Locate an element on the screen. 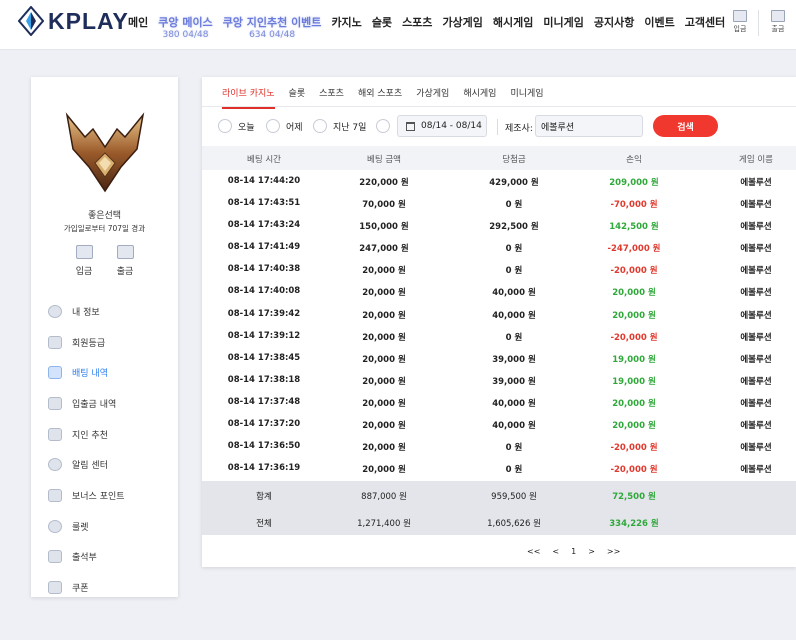 This screenshot has width=796, height=640. sidebar-menu-item: 쿠폰 is located at coordinates (86, 587).